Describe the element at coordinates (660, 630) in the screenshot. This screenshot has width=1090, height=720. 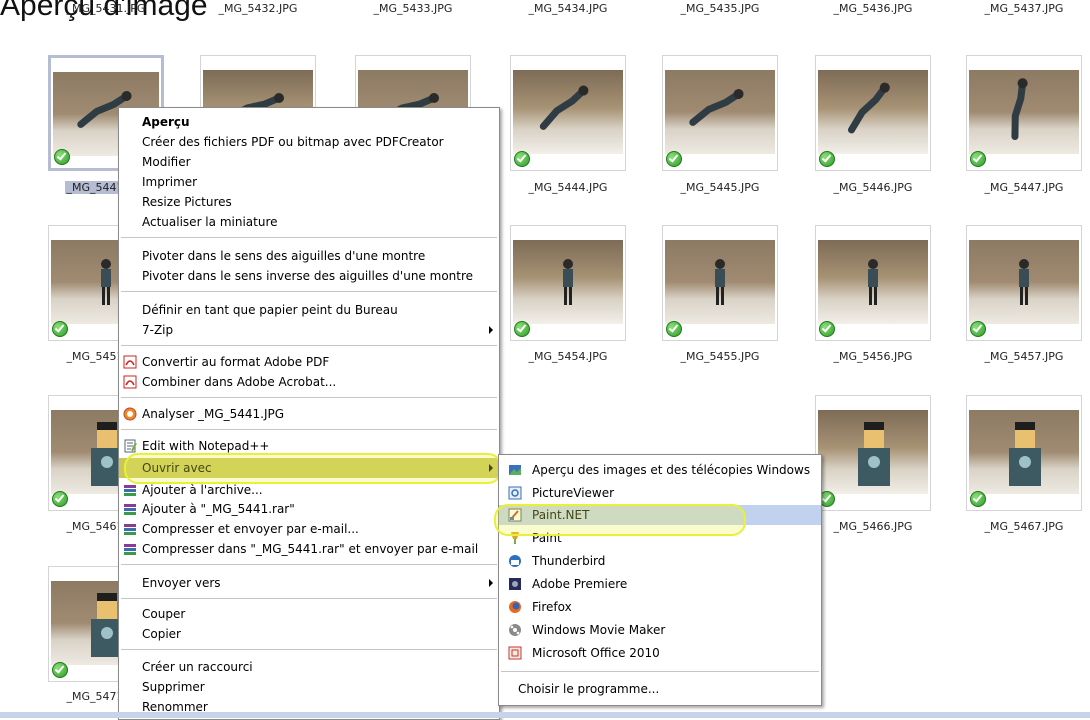
I see `app-movie-maker: Windows Movie Maker` at that location.